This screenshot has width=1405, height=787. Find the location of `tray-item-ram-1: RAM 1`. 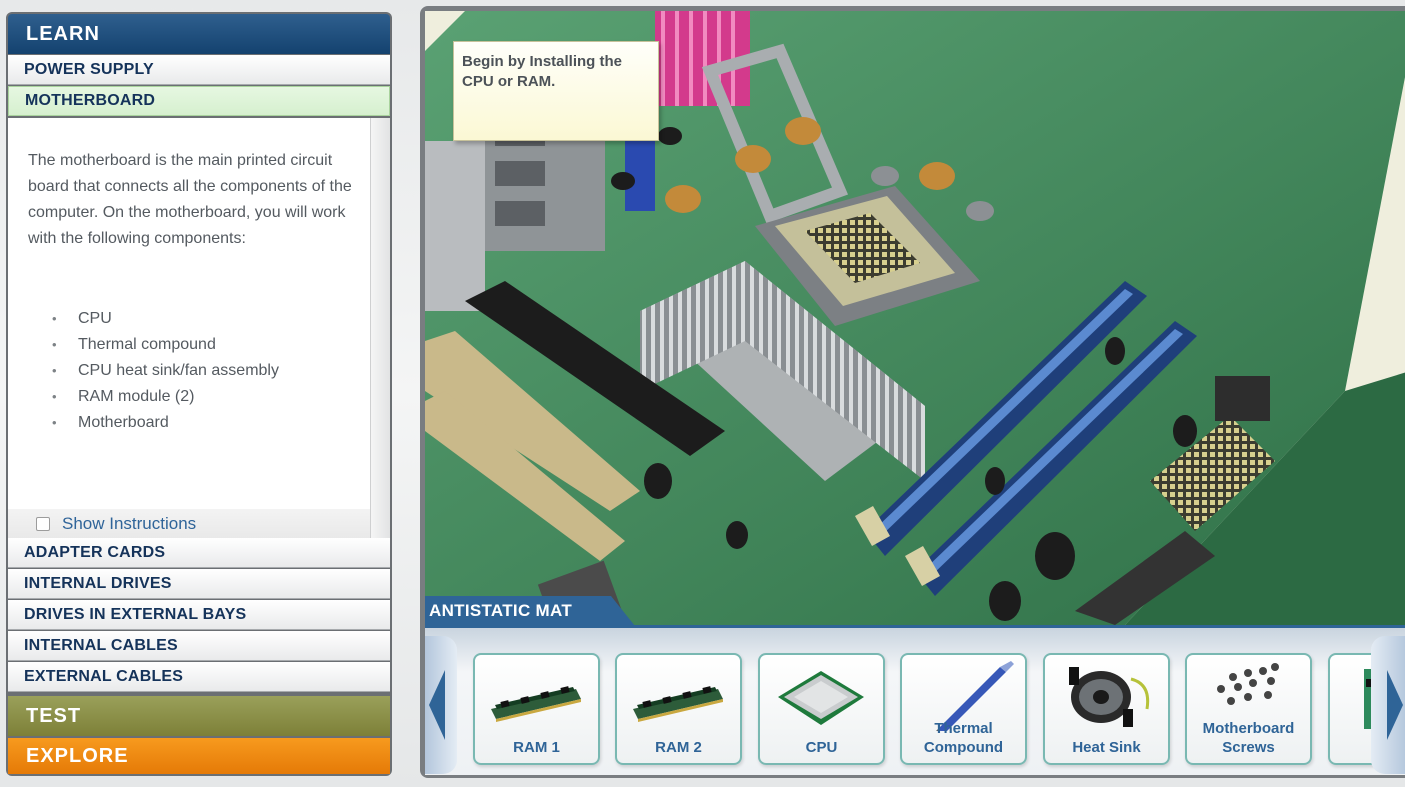

tray-item-ram-1: RAM 1 is located at coordinates (536, 709).